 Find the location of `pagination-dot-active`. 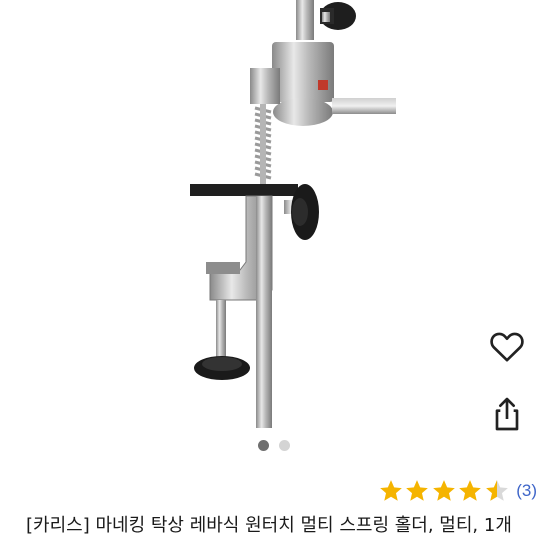

pagination-dot-active is located at coordinates (263, 445).